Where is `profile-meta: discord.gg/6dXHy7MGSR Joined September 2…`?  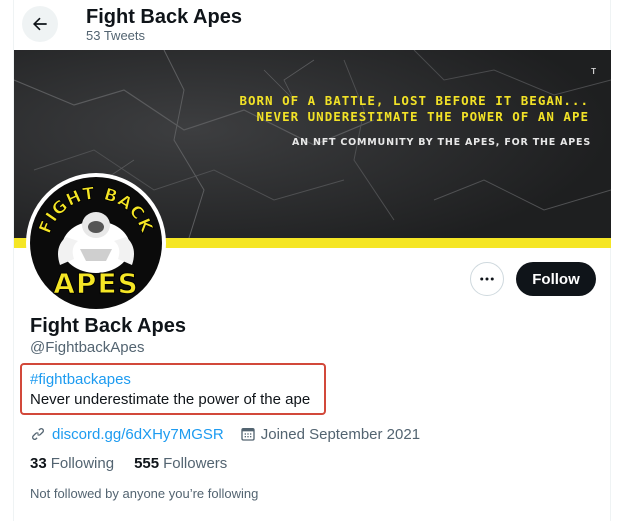
profile-meta: discord.gg/6dXHy7MGSR Joined September 2… is located at coordinates (225, 434).